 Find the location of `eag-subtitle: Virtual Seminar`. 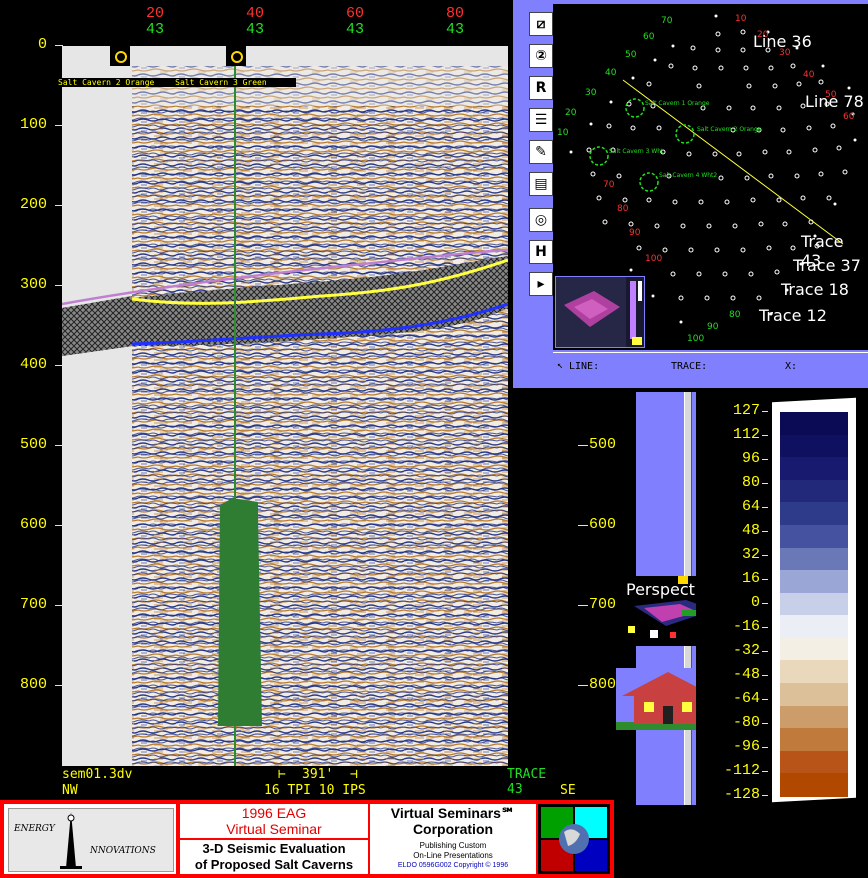

eag-subtitle: Virtual Seminar is located at coordinates (274, 829).